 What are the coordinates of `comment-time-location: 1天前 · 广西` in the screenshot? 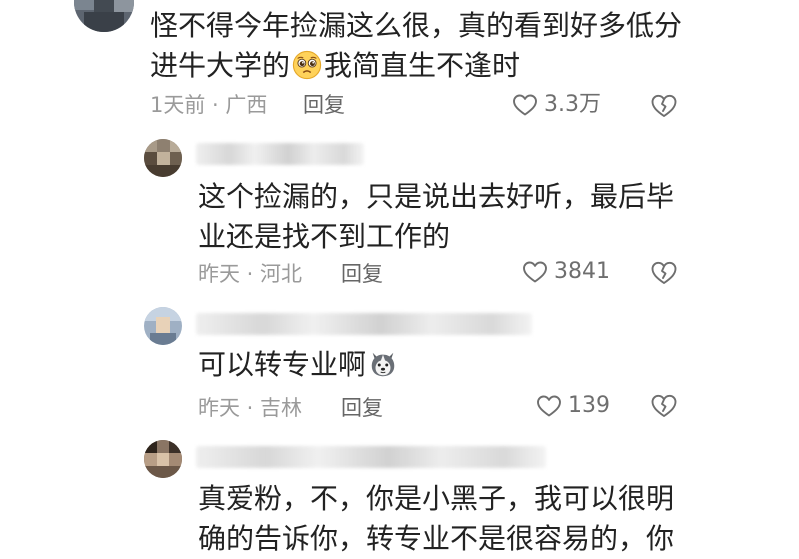 It's located at (209, 105).